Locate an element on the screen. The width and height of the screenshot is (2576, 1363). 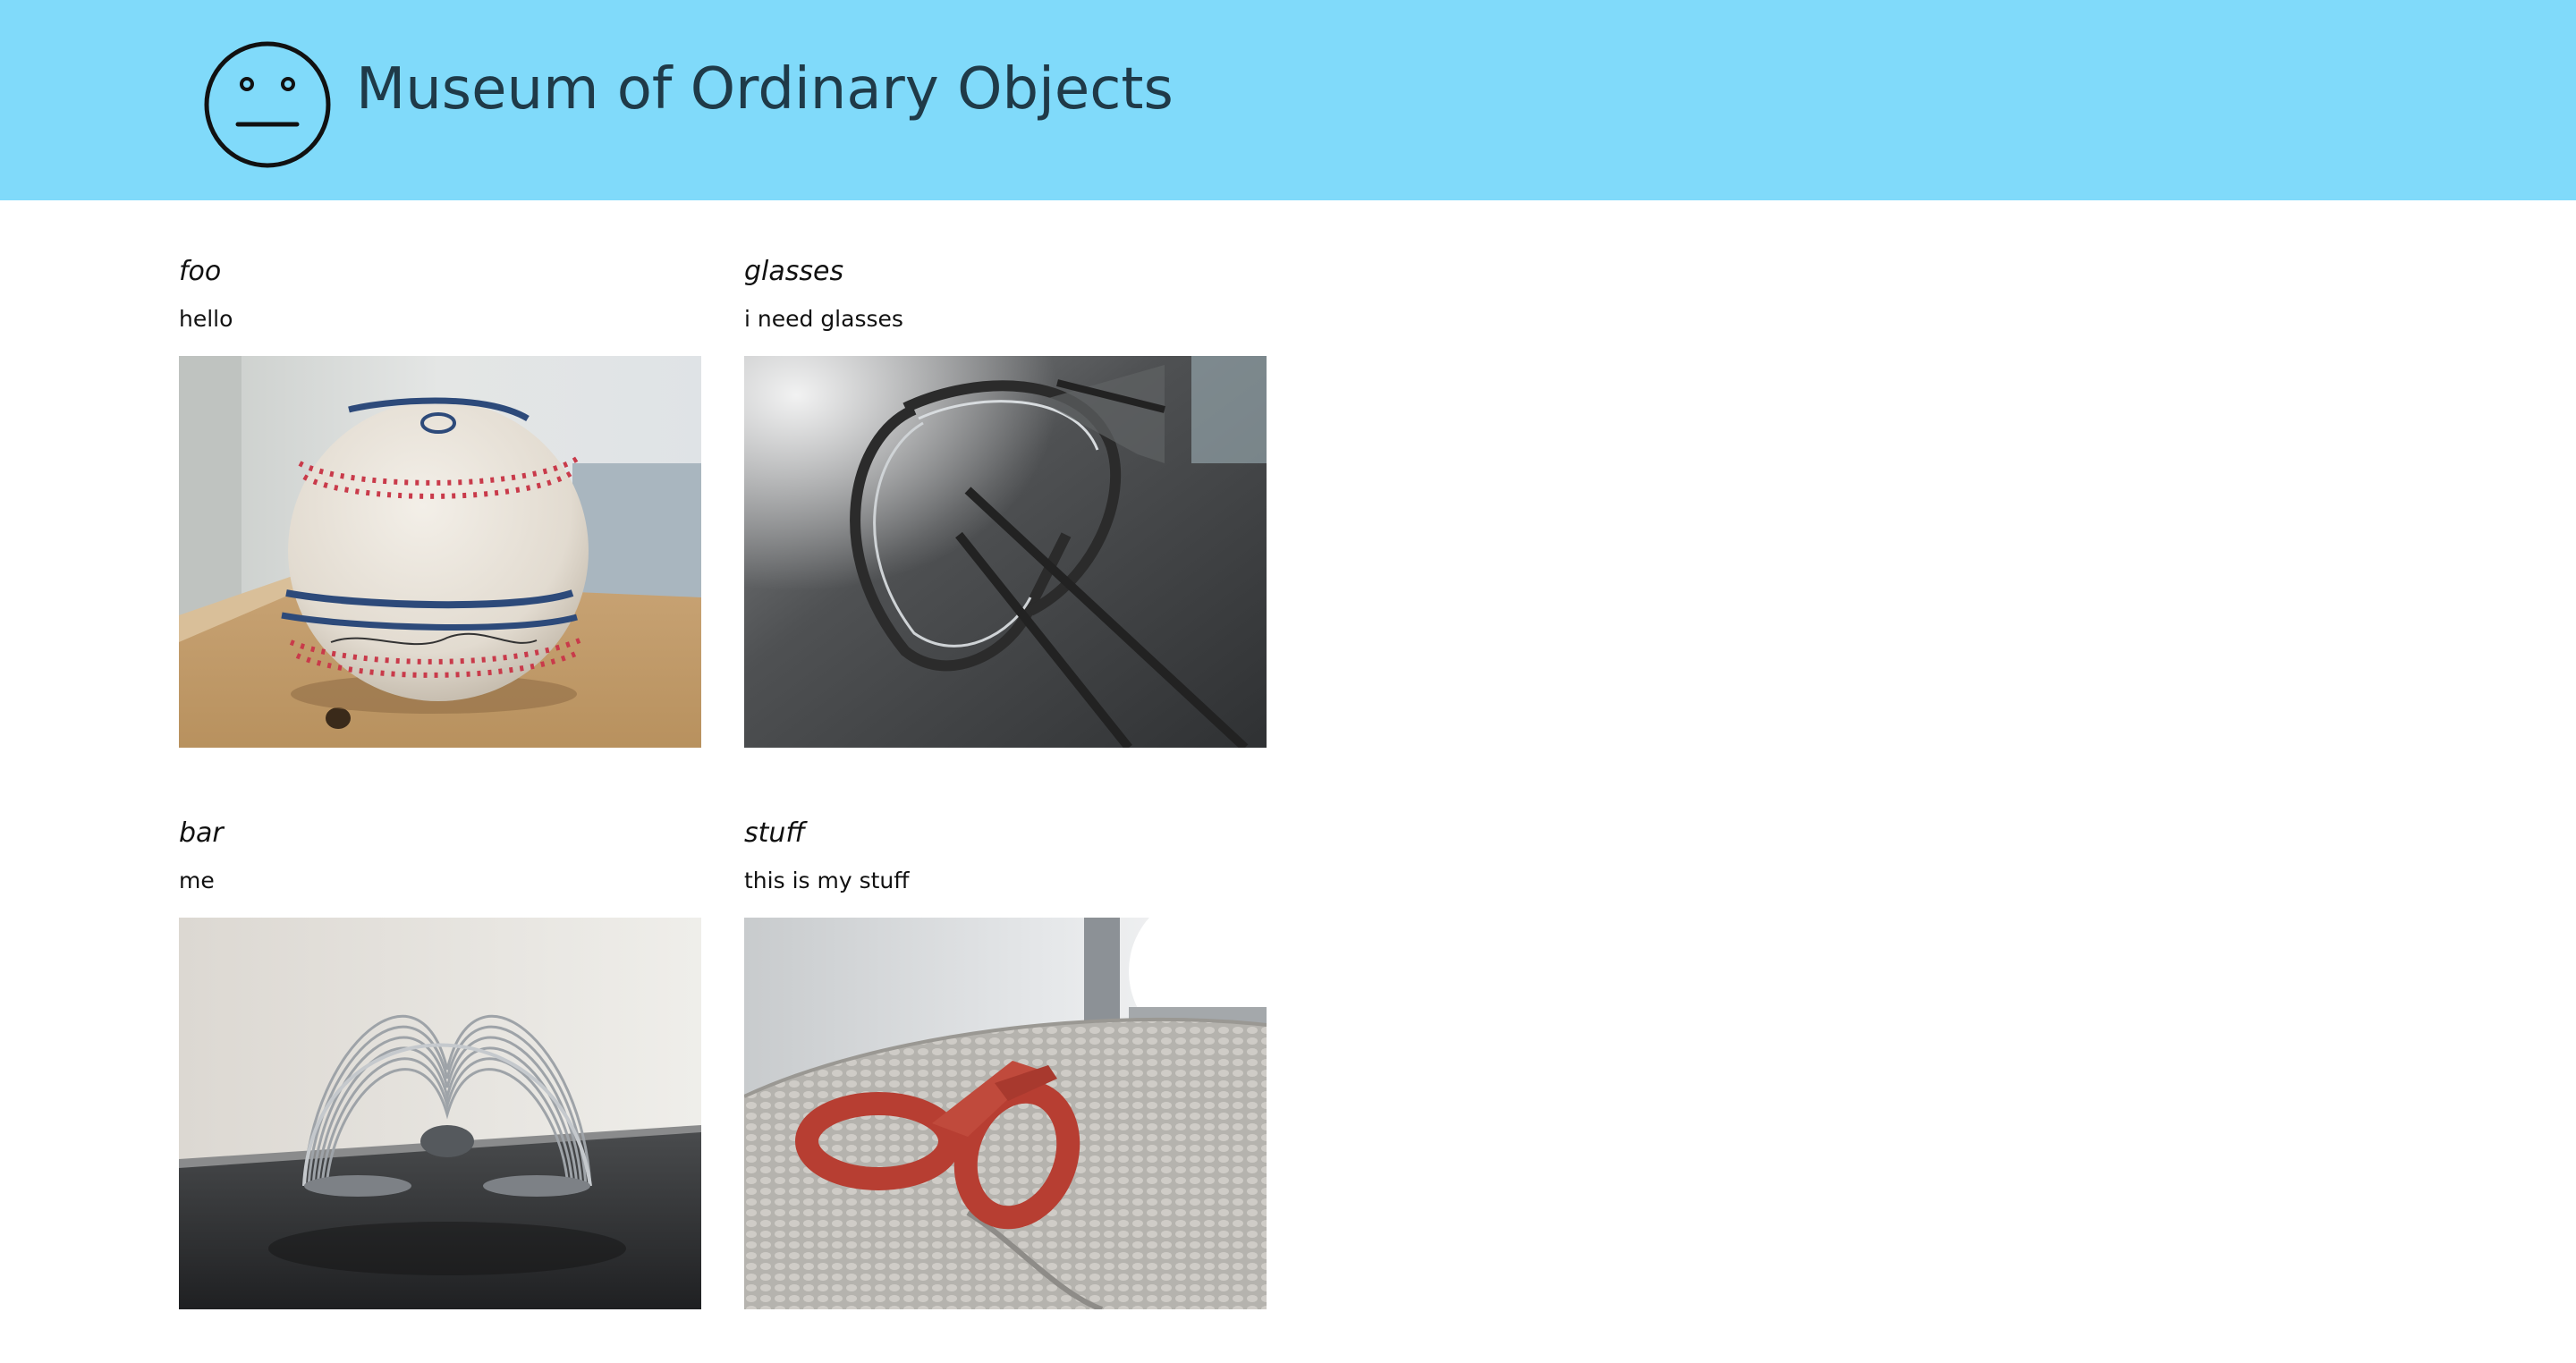
object-title: foo is located at coordinates (200, 272).